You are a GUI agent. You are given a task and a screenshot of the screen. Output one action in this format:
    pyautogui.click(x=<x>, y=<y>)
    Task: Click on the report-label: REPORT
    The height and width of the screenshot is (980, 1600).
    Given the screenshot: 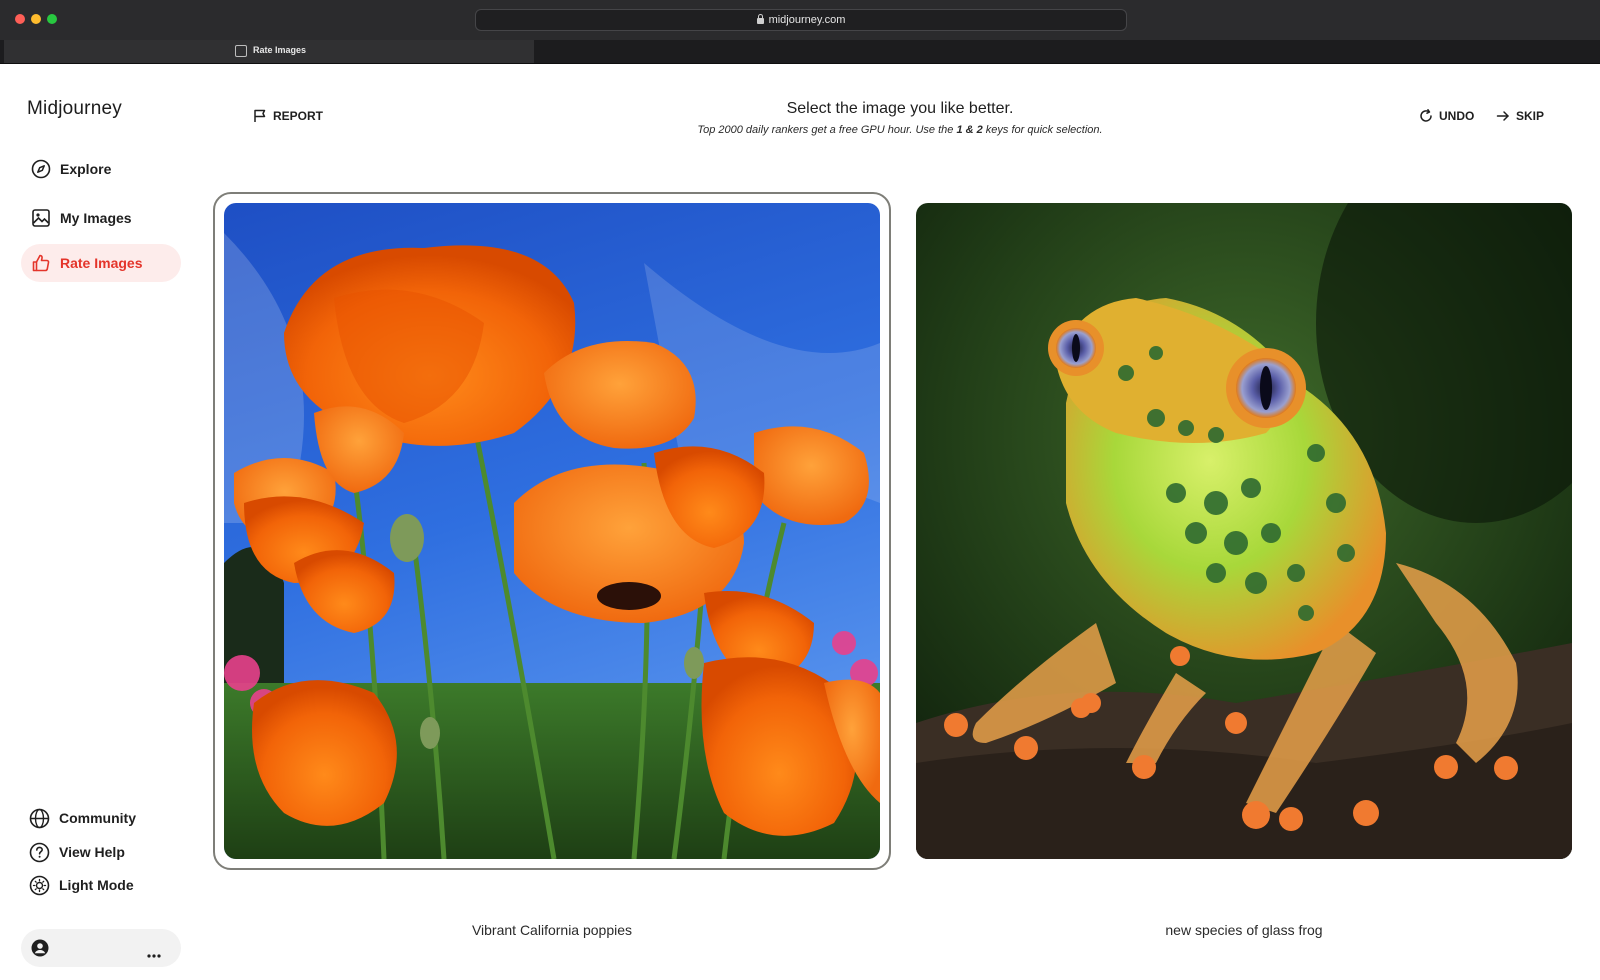 What is the action you would take?
    pyautogui.click(x=298, y=116)
    